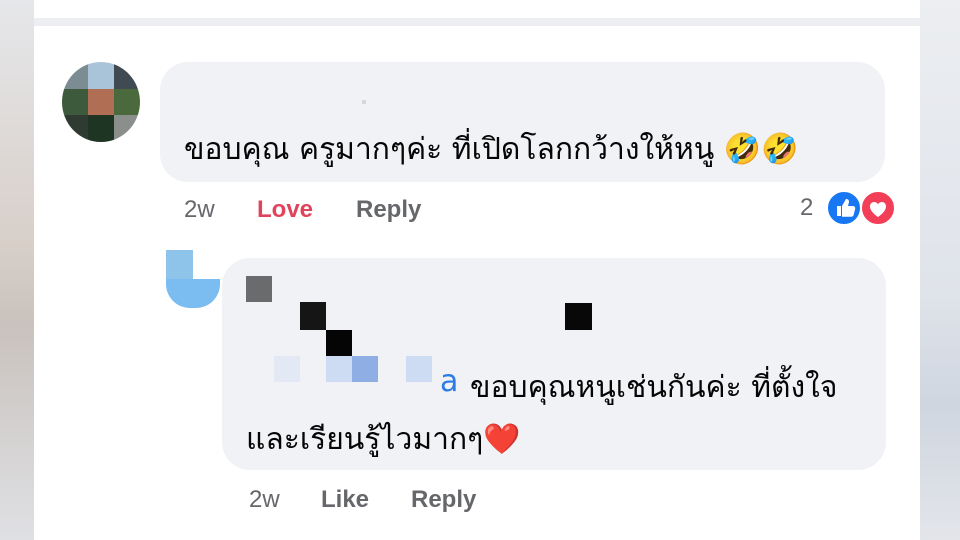 This screenshot has height=540, width=960. I want to click on background-left, so click(17, 270).